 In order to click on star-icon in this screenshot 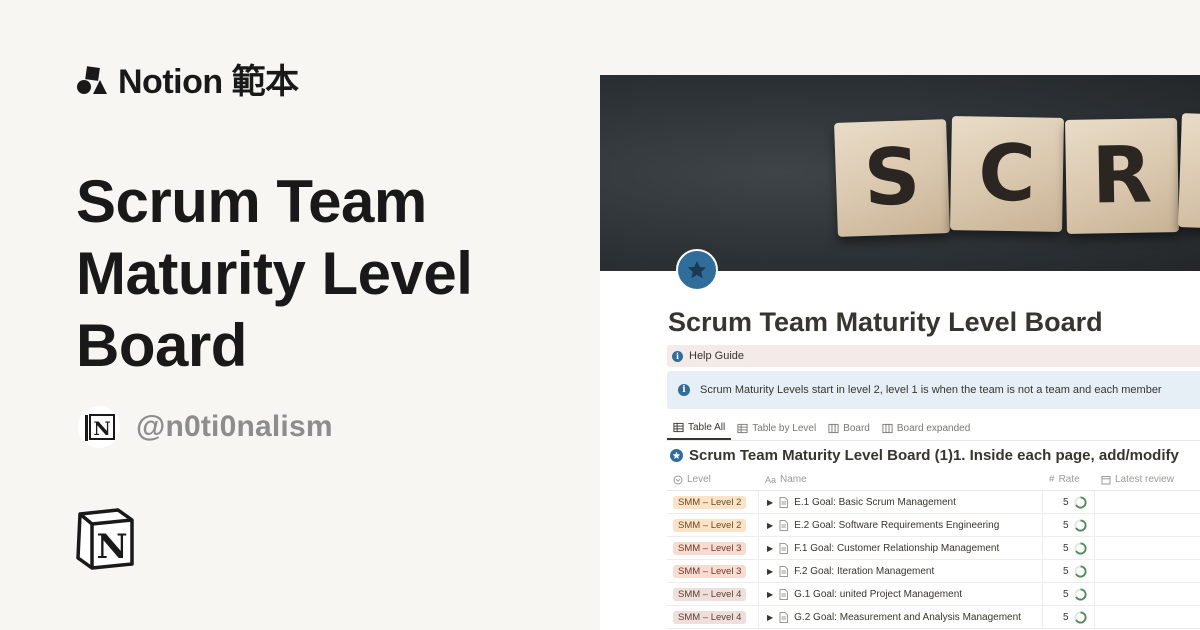, I will do `click(676, 455)`.